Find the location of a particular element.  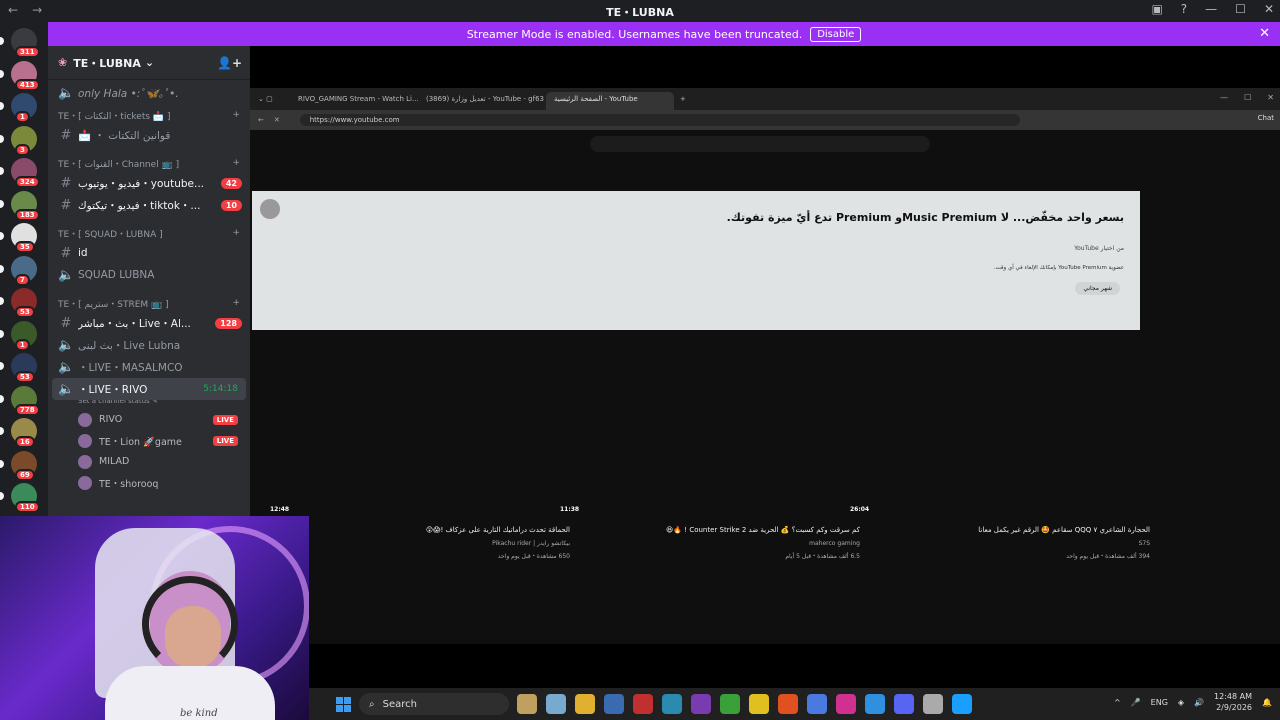

chat-button: Chat is located at coordinates (1266, 118).